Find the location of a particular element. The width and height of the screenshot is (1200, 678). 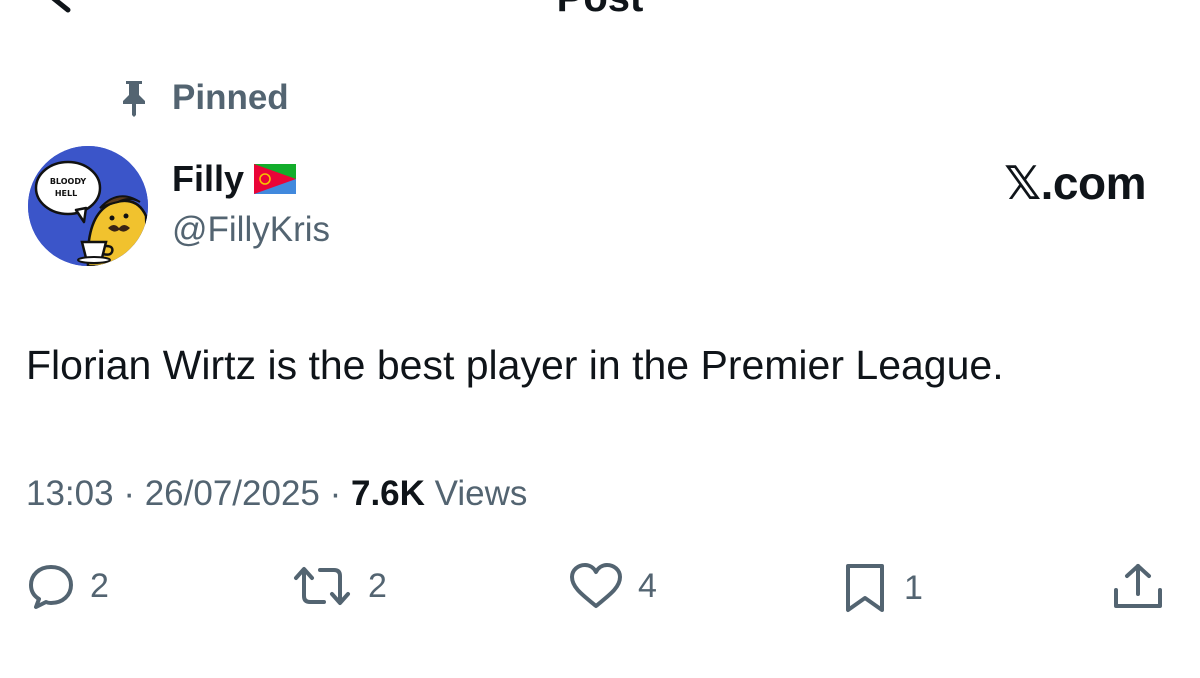

like-icon is located at coordinates (596, 585).